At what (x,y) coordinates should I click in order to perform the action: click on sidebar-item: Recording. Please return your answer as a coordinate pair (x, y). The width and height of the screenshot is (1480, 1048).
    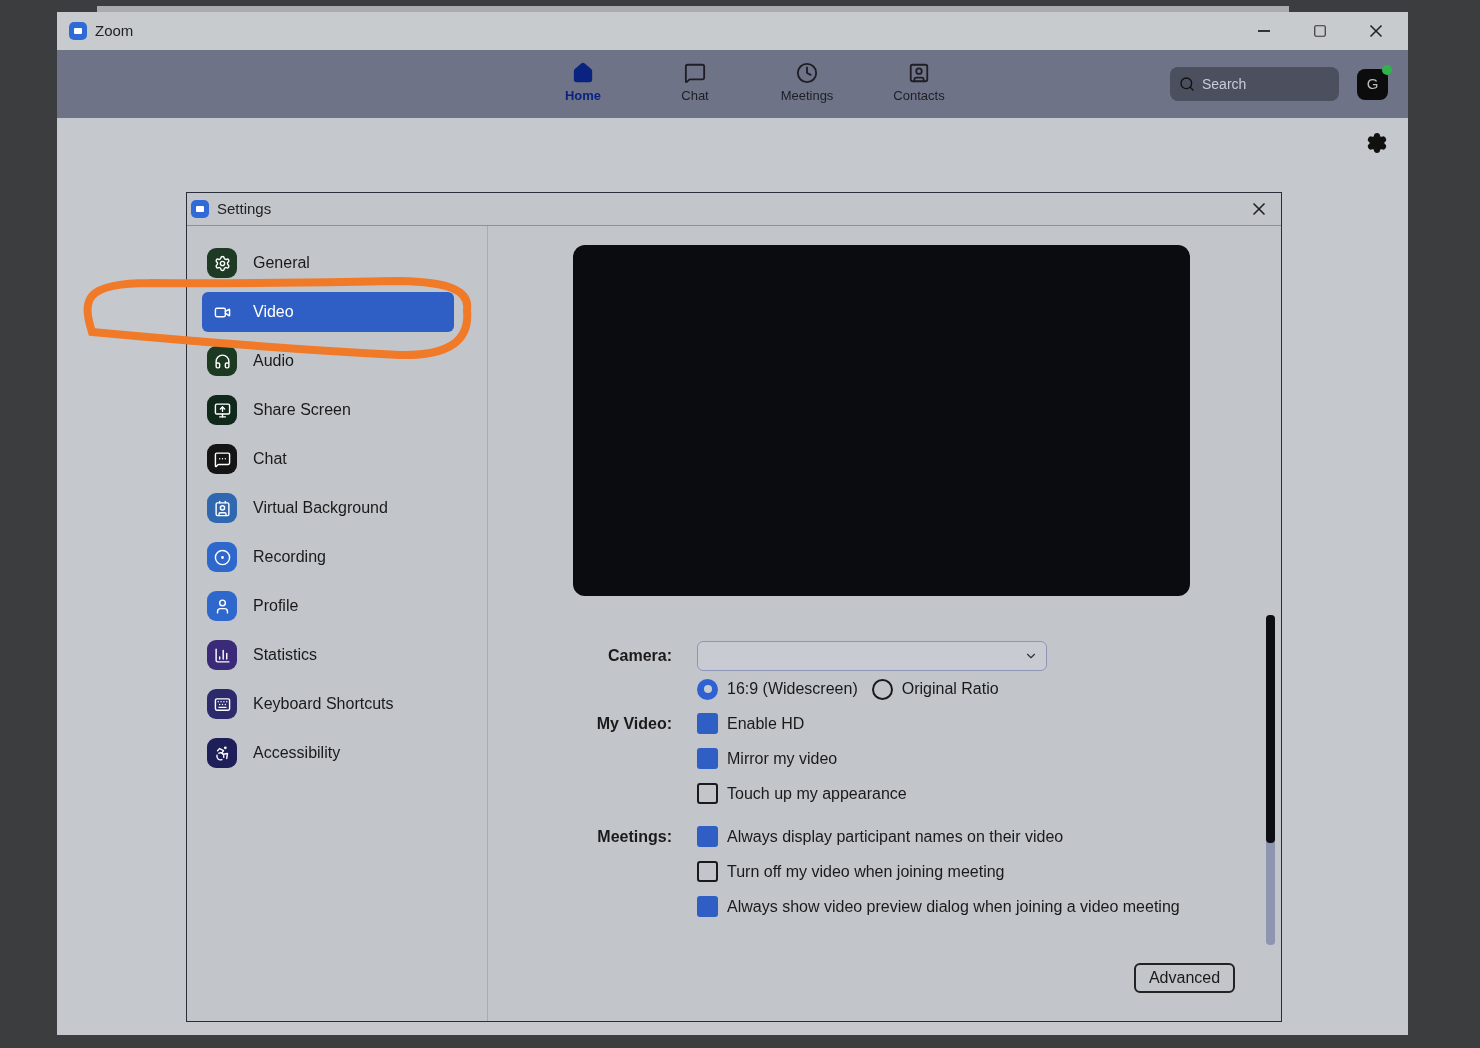
    Looking at the image, I should click on (328, 557).